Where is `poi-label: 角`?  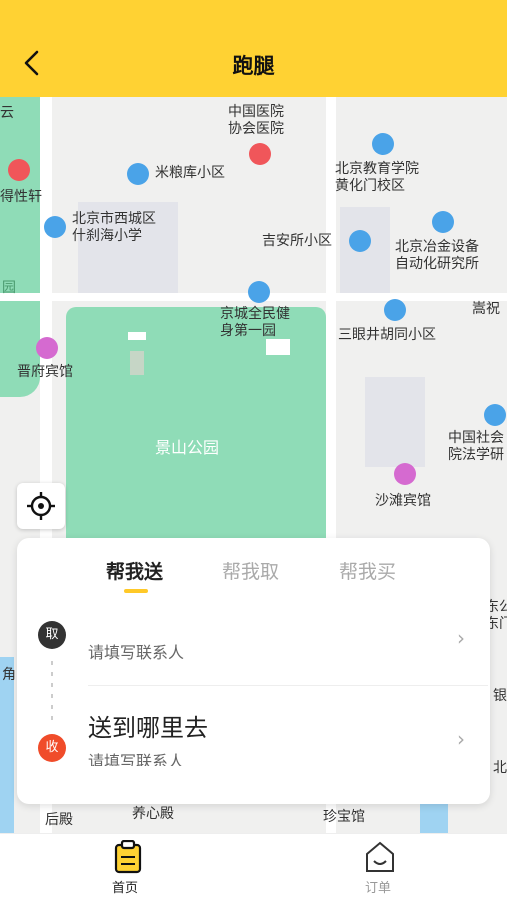 poi-label: 角 is located at coordinates (9, 675).